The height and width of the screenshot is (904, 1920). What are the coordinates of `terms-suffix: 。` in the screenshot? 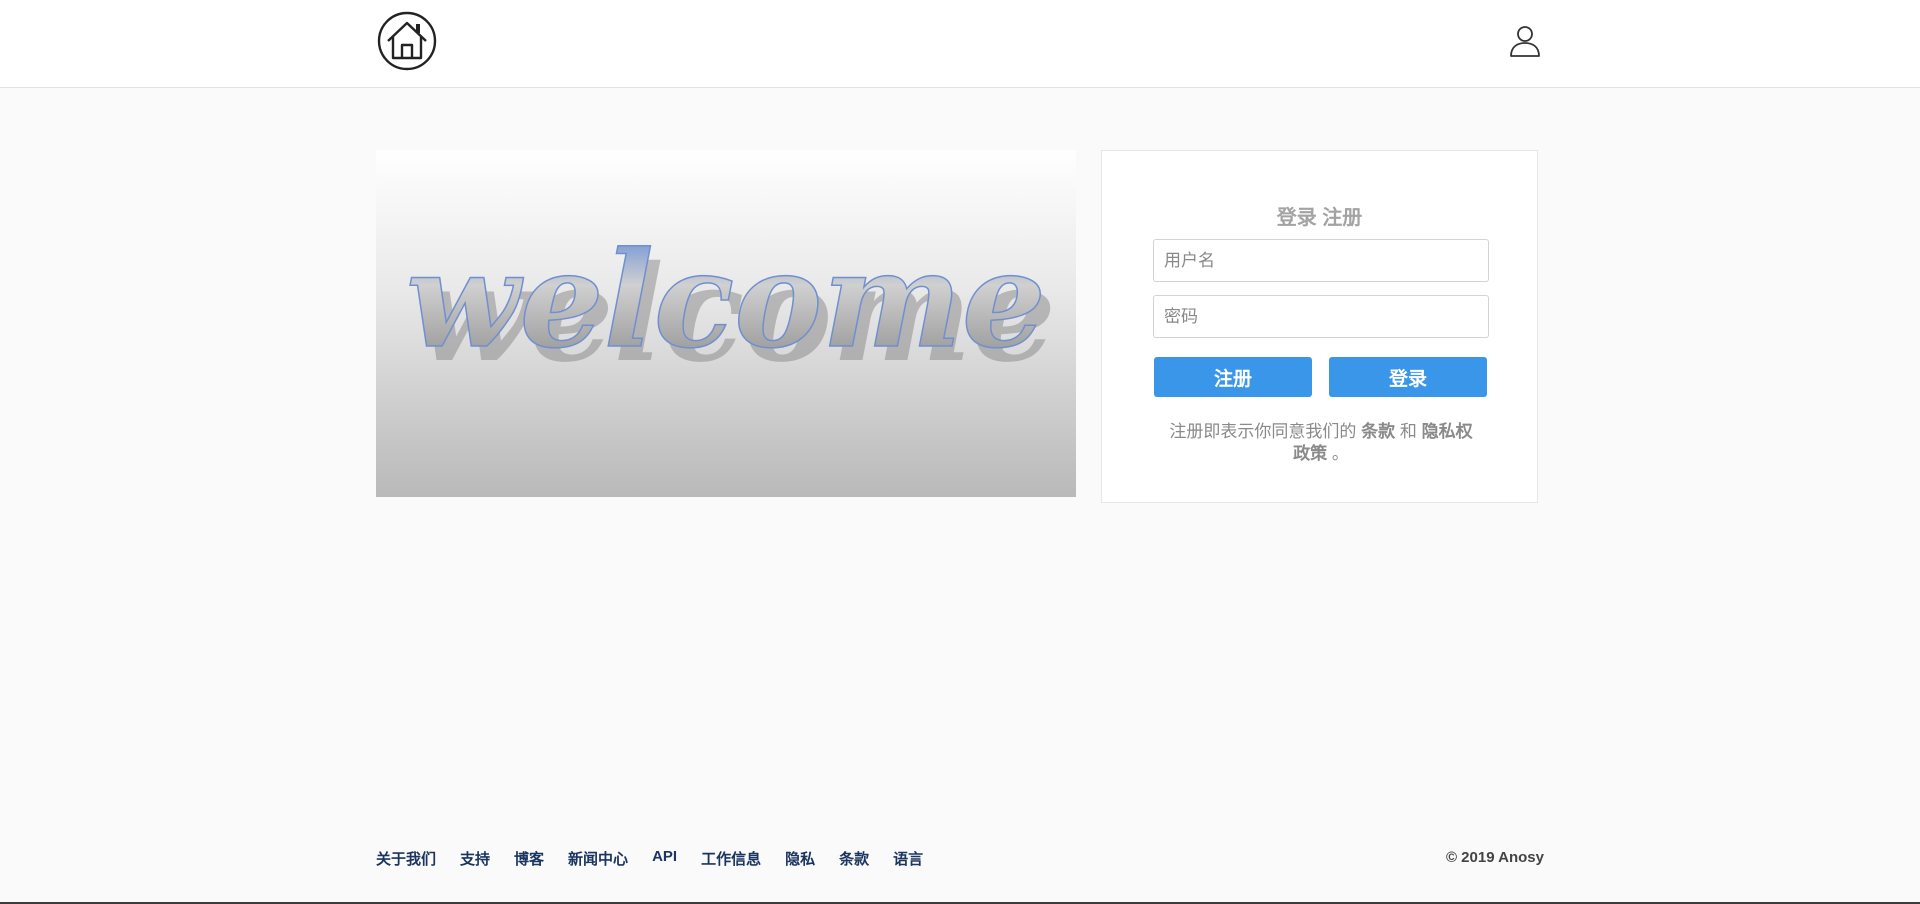 It's located at (1340, 453).